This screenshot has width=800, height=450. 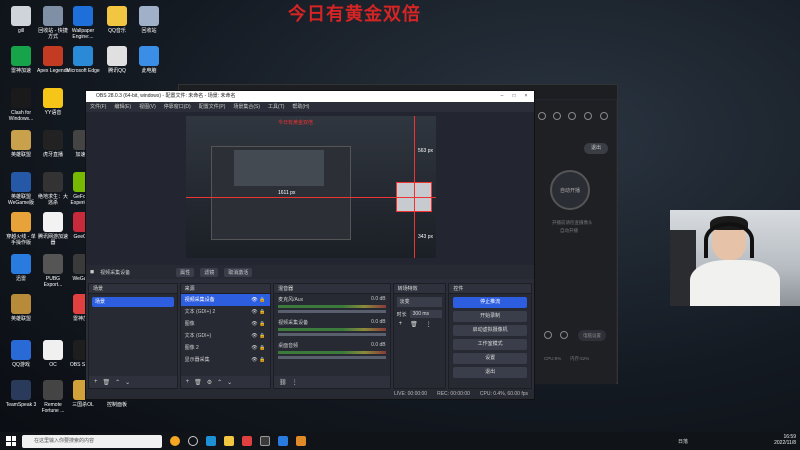 What do you see at coordinates (212, 107) in the screenshot?
I see `menu-item: 配置文件(P)` at bounding box center [212, 107].